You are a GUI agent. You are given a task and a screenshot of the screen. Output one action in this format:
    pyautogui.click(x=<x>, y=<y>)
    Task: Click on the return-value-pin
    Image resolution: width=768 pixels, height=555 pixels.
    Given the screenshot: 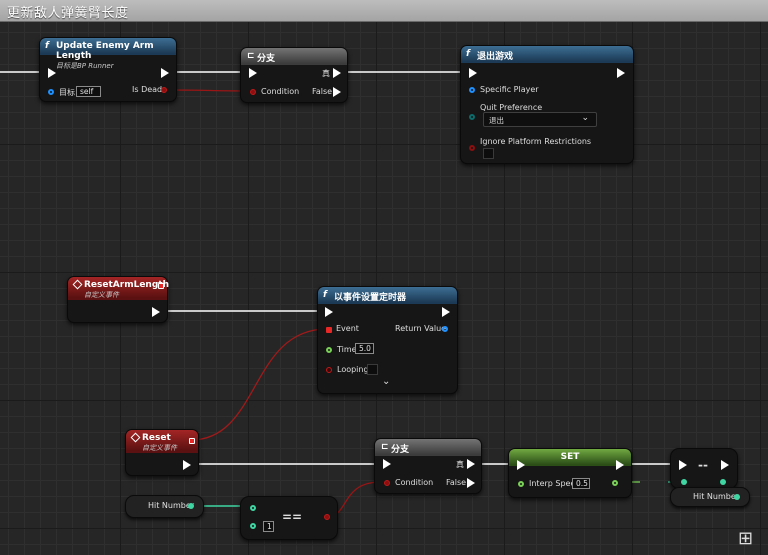 What is the action you would take?
    pyautogui.click(x=445, y=329)
    